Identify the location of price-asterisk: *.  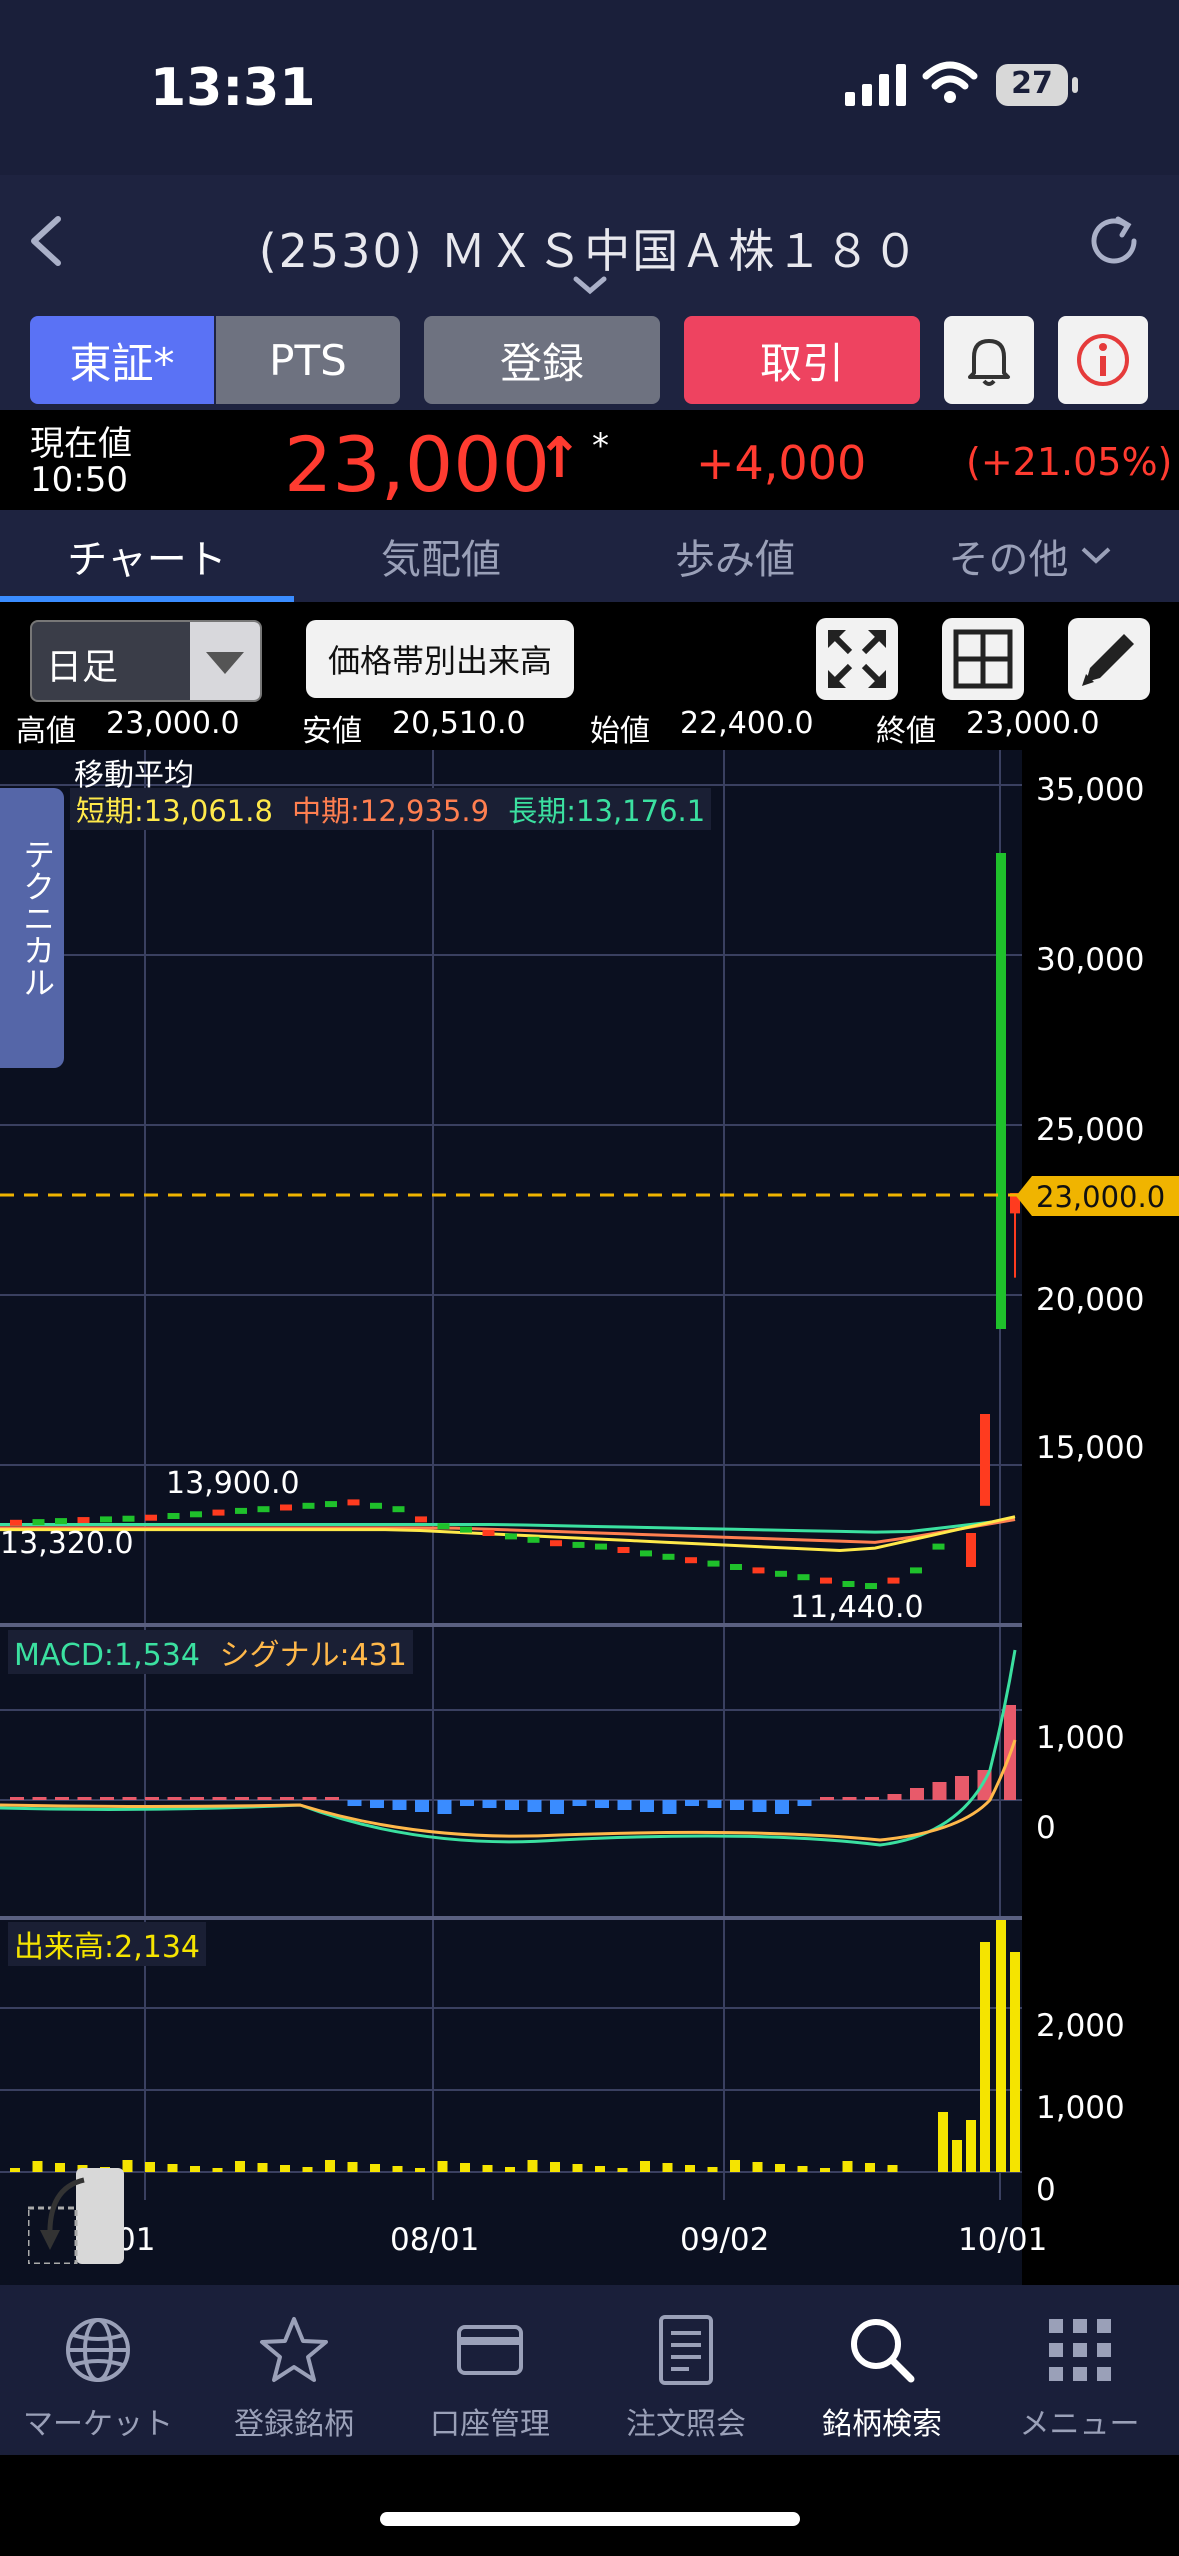
(600, 446).